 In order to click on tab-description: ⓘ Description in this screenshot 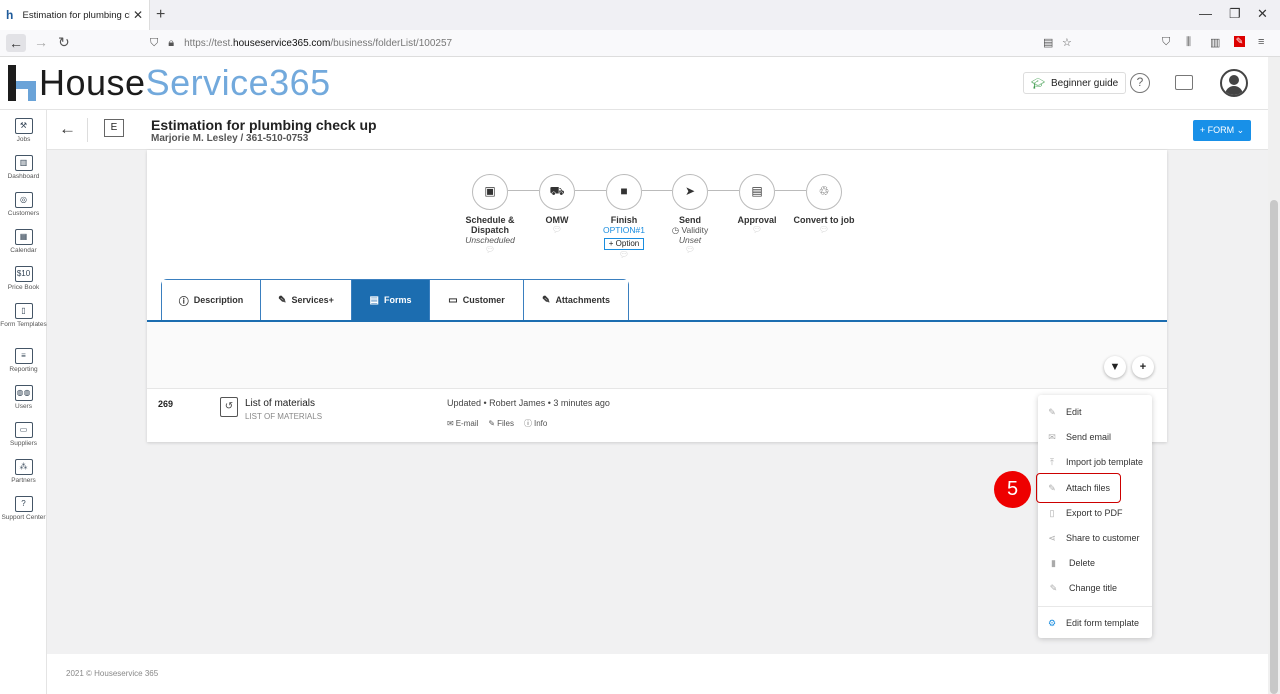, I will do `click(211, 300)`.